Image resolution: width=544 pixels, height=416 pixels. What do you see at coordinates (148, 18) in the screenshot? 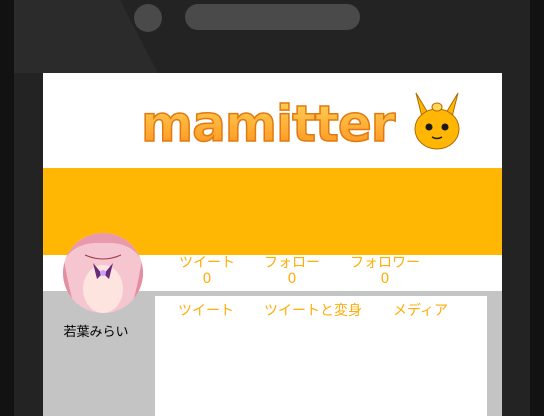
I see `front-camera` at bounding box center [148, 18].